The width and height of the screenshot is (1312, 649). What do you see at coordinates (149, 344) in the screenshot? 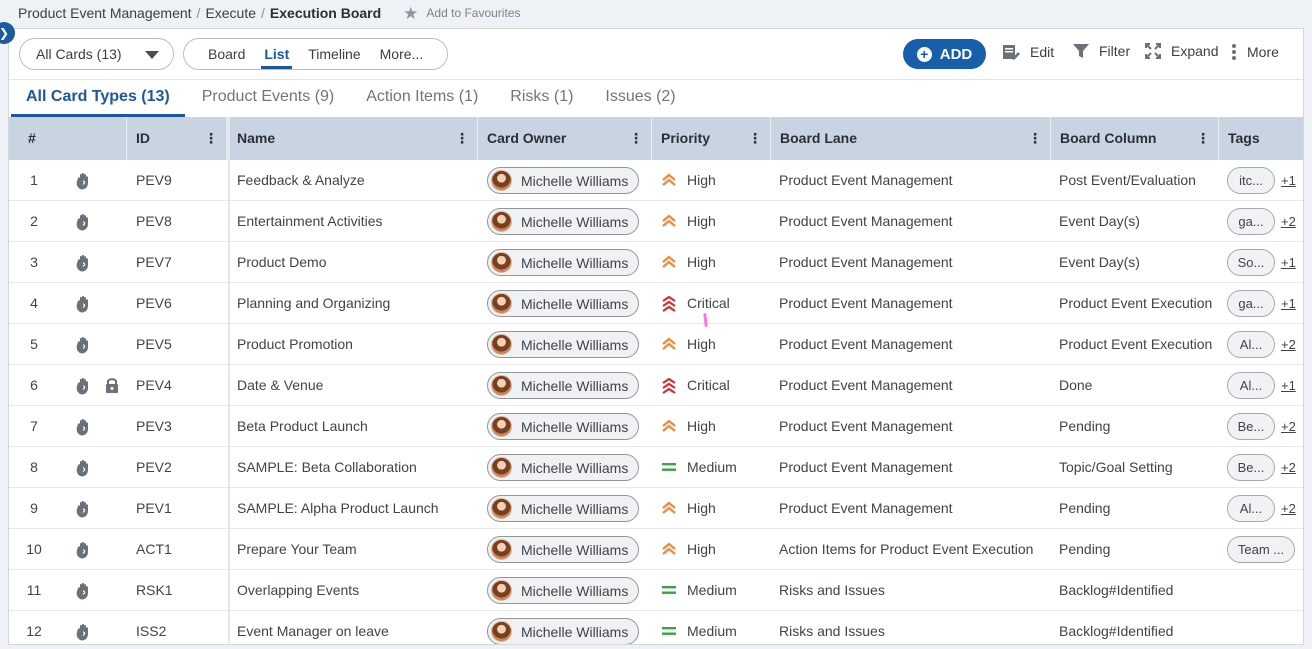
I see `card-id: PEV5` at bounding box center [149, 344].